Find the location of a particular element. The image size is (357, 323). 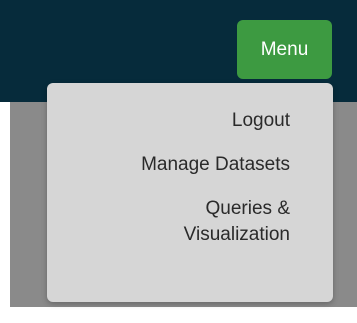

menu-item-queries-visualization: Queries & Visualization is located at coordinates (168, 222).